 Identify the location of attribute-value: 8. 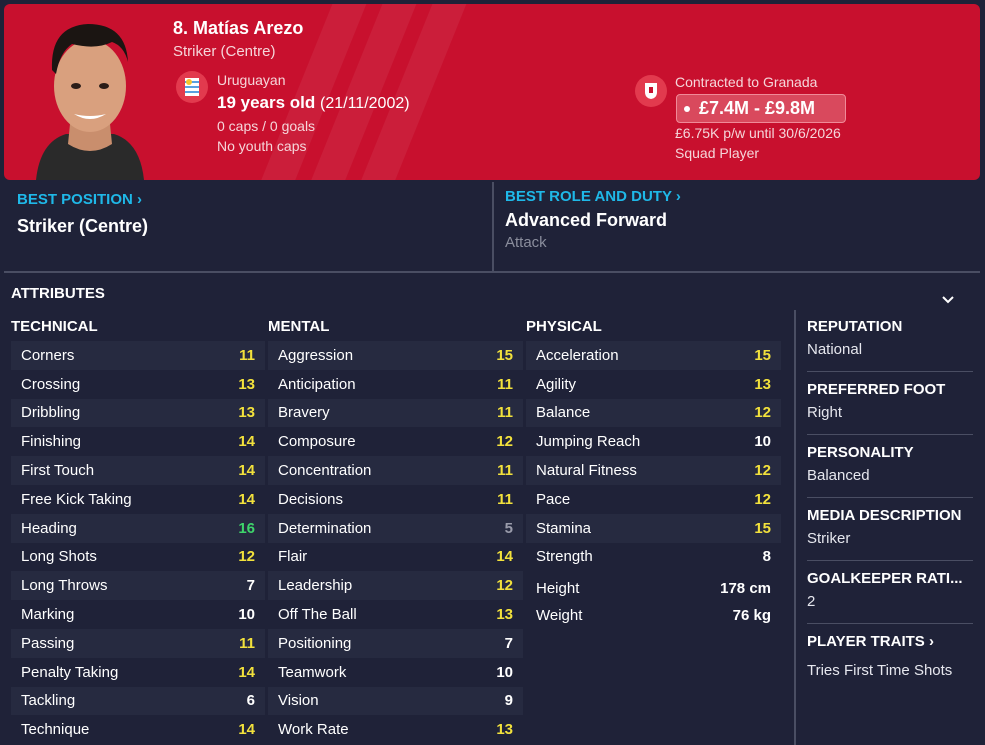
(766, 557).